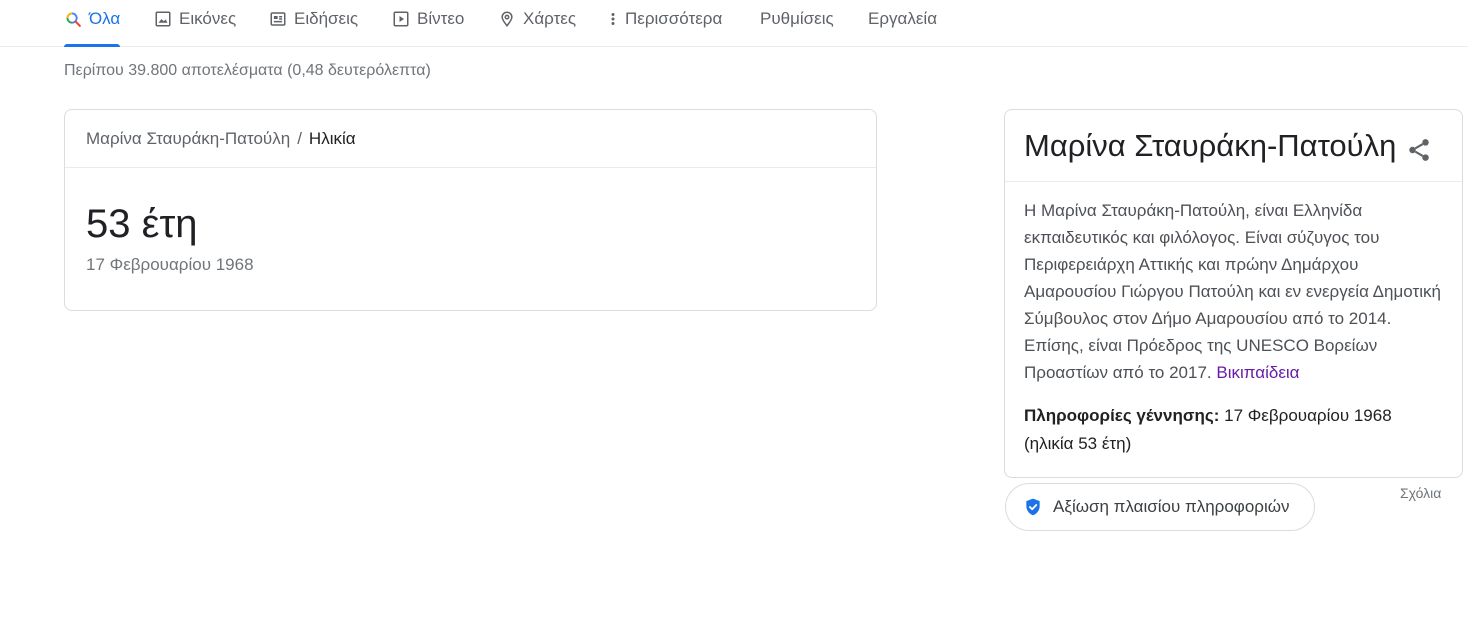 The height and width of the screenshot is (632, 1468). I want to click on breadcrumb: Μαρίνα Σταυράκη-Πατούλη / Ηλικία, so click(470, 139).